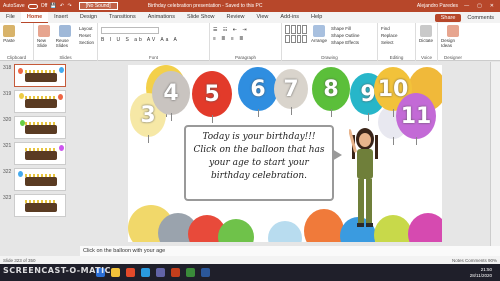  What do you see at coordinates (175, 272) in the screenshot?
I see `powerpoint-icon` at bounding box center [175, 272].